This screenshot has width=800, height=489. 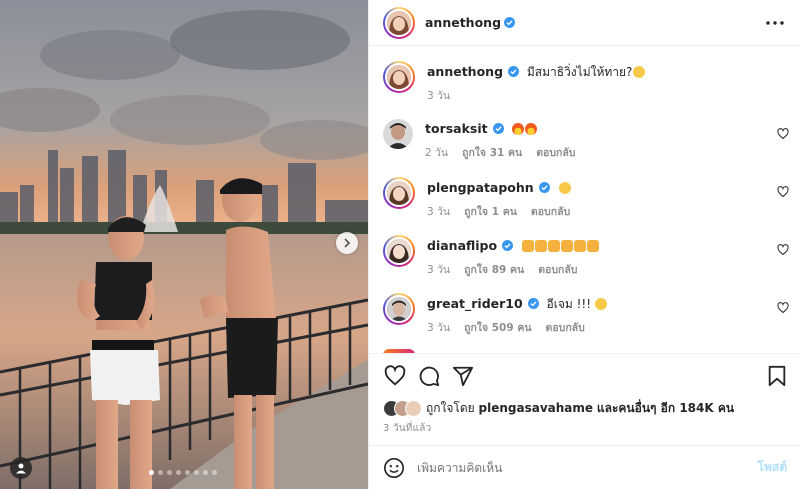 What do you see at coordinates (490, 211) in the screenshot?
I see `comment-likes: ถูกใจ 1 คน` at bounding box center [490, 211].